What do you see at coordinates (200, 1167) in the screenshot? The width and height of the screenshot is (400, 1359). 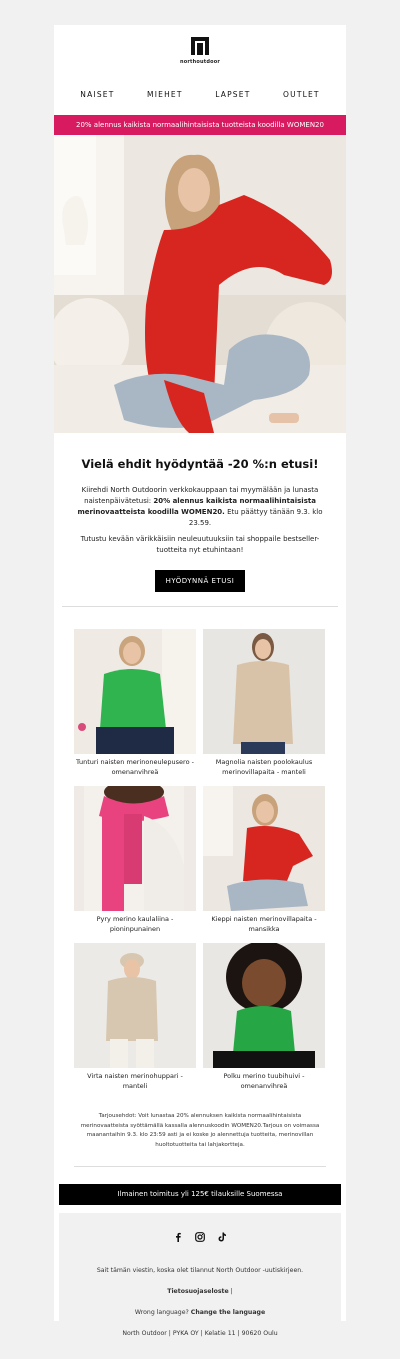 I see `divider` at bounding box center [200, 1167].